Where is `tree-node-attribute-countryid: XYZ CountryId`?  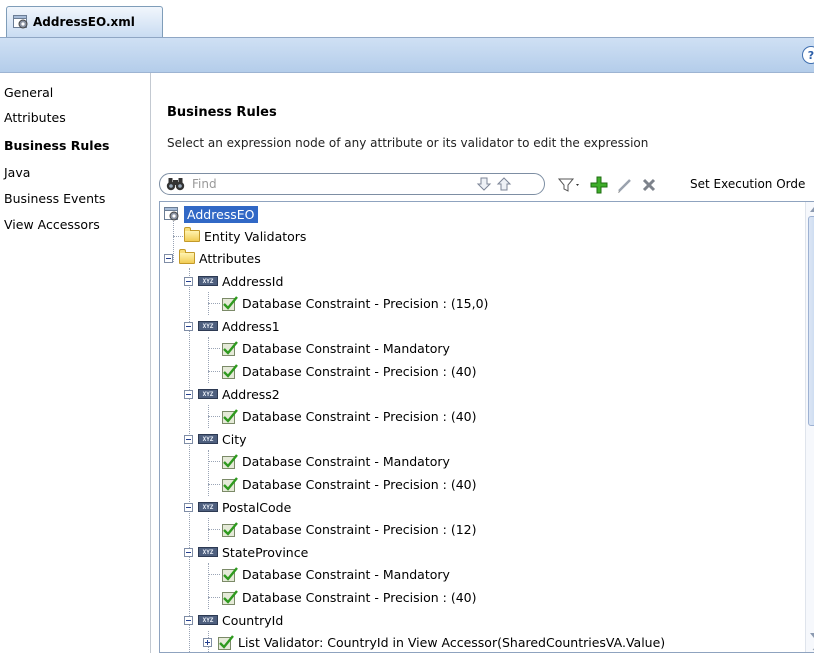
tree-node-attribute-countryid: XYZ CountryId is located at coordinates (233, 620).